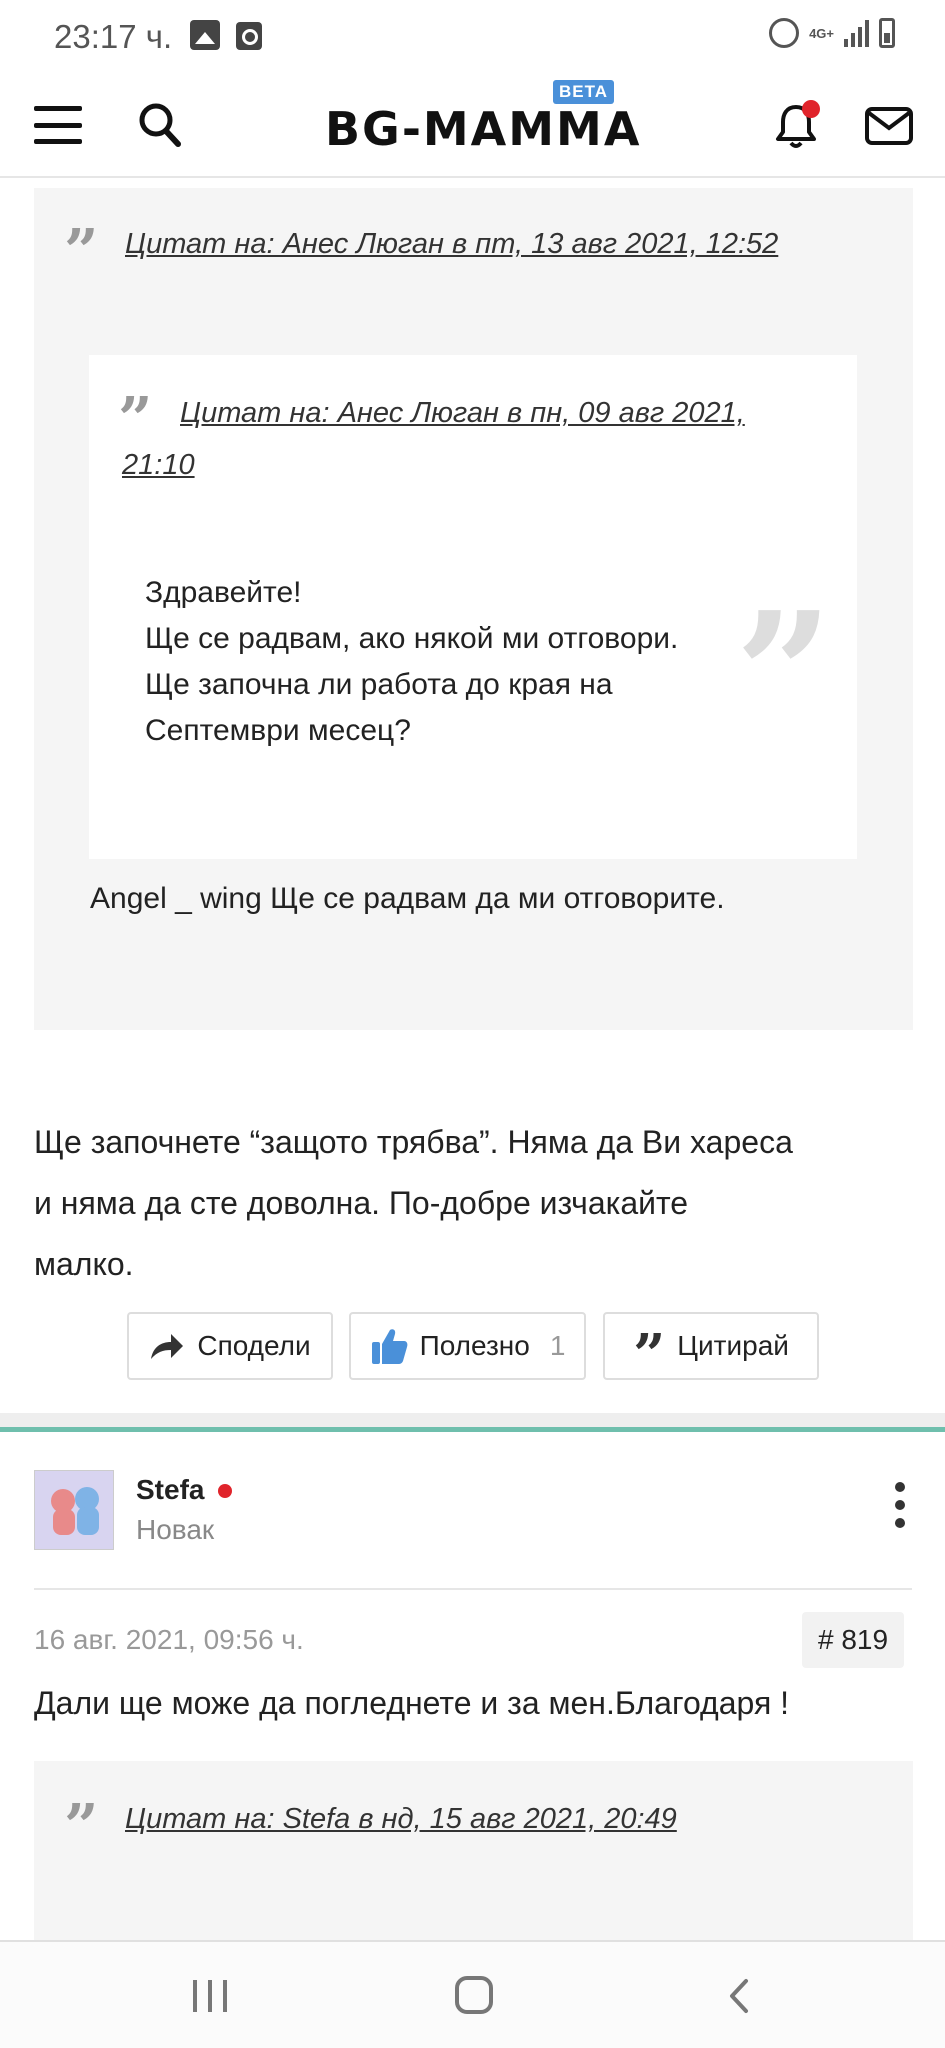 The height and width of the screenshot is (2048, 945). What do you see at coordinates (170, 1490) in the screenshot?
I see `username: Stefa` at bounding box center [170, 1490].